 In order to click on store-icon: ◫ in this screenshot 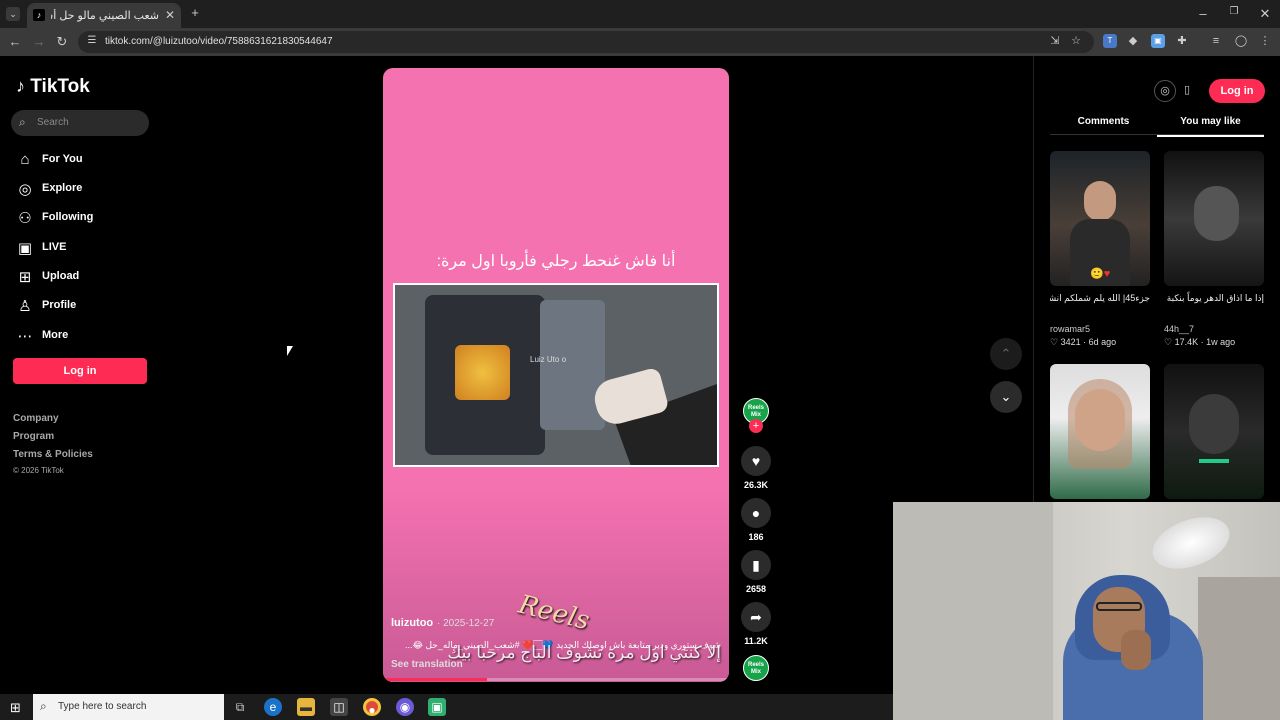, I will do `click(339, 707)`.